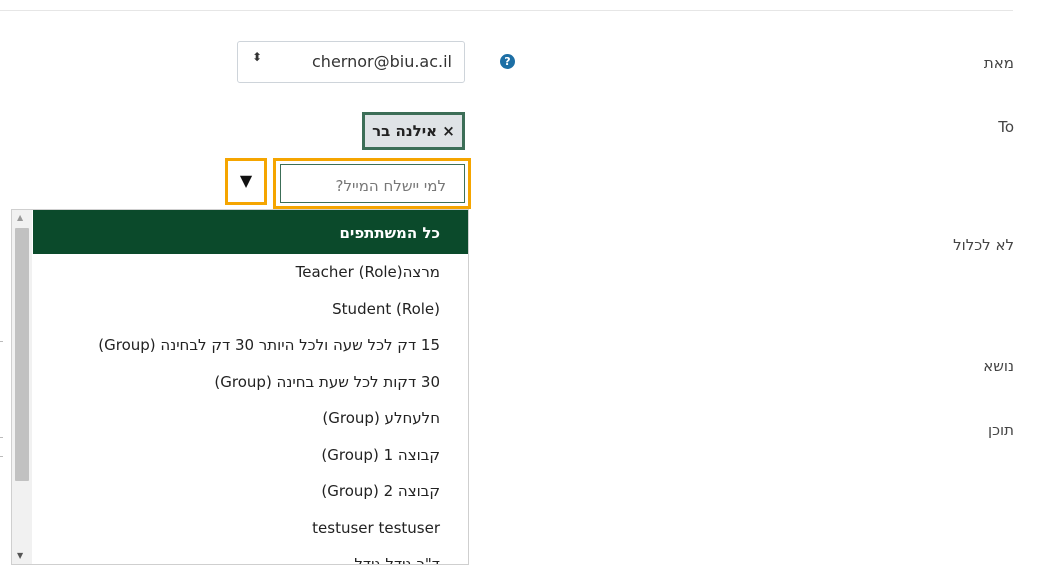 This screenshot has width=1038, height=565. I want to click on to-input: למי יישלח המייל?, so click(372, 183).